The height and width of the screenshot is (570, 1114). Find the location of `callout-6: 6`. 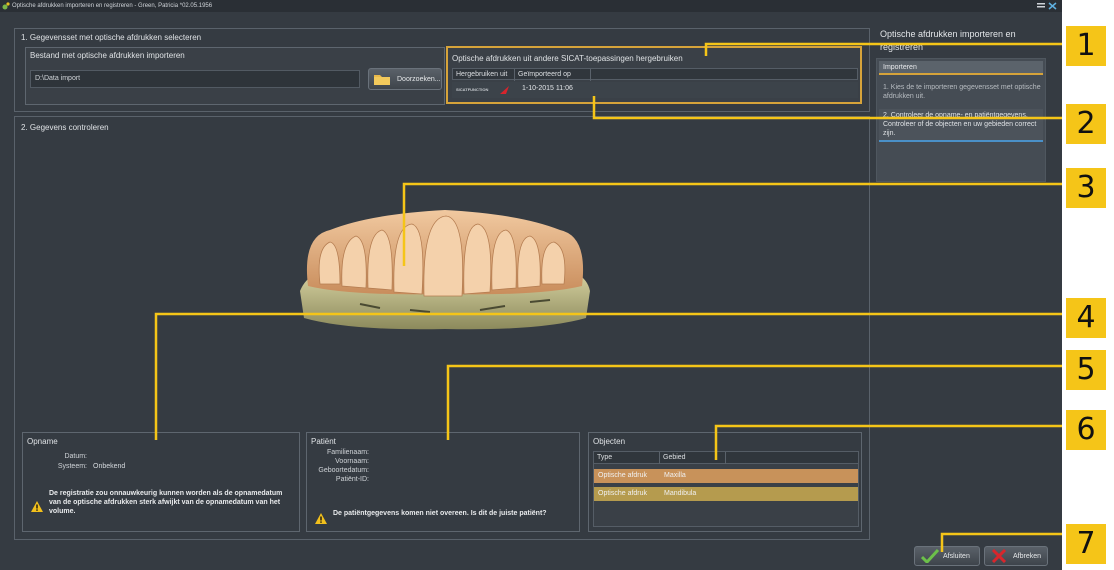

callout-6: 6 is located at coordinates (1086, 430).